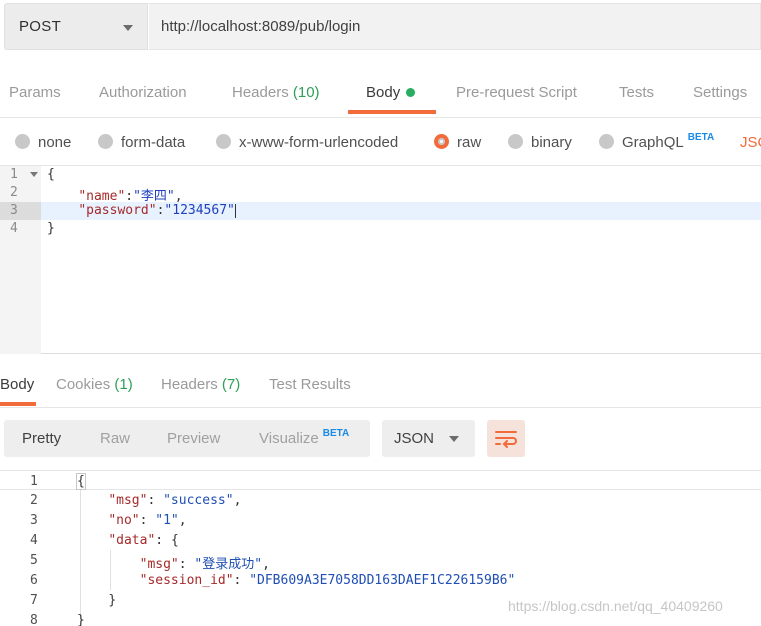  I want to click on radio-x-www-form-urlencoded: x-www-form-urlencoded, so click(307, 142).